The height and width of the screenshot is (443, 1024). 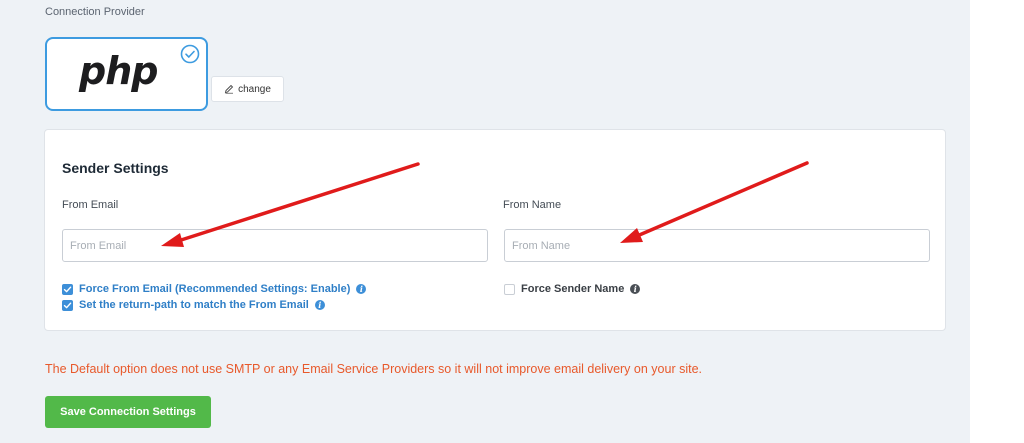 What do you see at coordinates (128, 412) in the screenshot?
I see `save-connection-settings-button: Save Connection Settings` at bounding box center [128, 412].